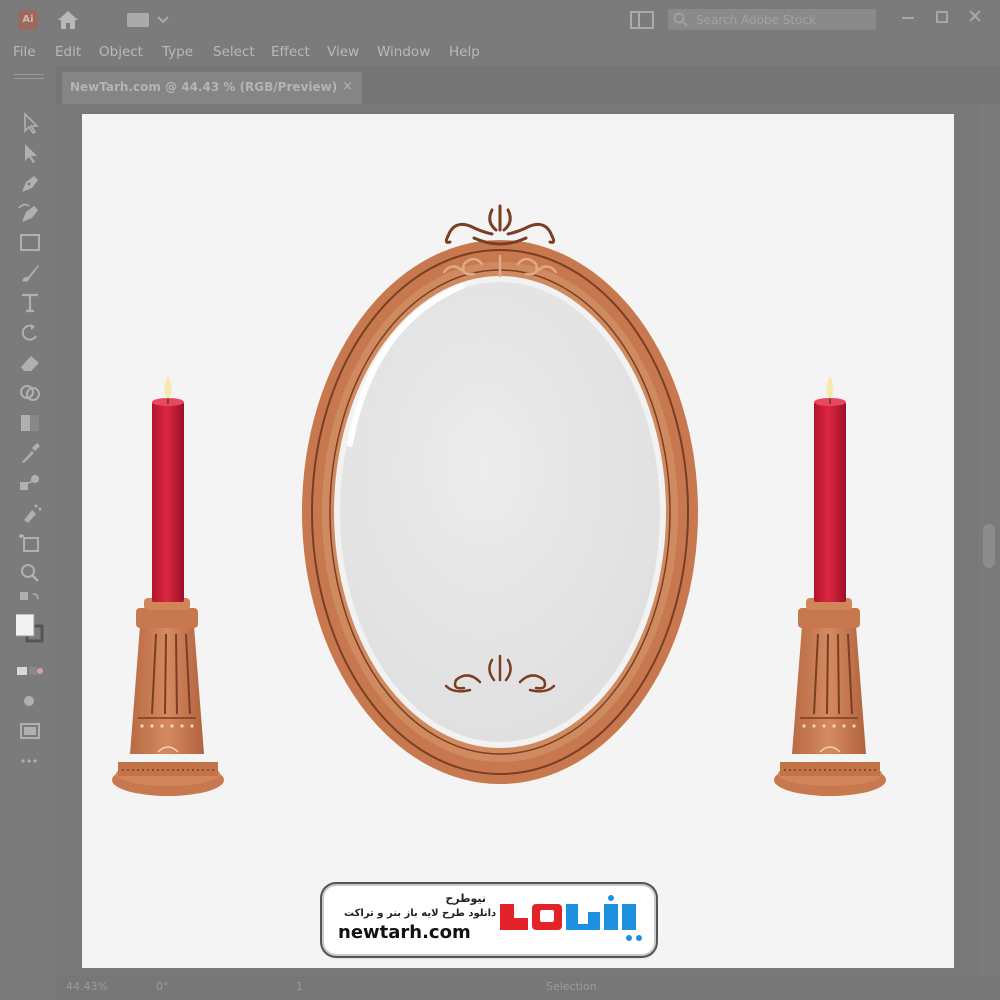  I want to click on blend-tool-icon, so click(30, 483).